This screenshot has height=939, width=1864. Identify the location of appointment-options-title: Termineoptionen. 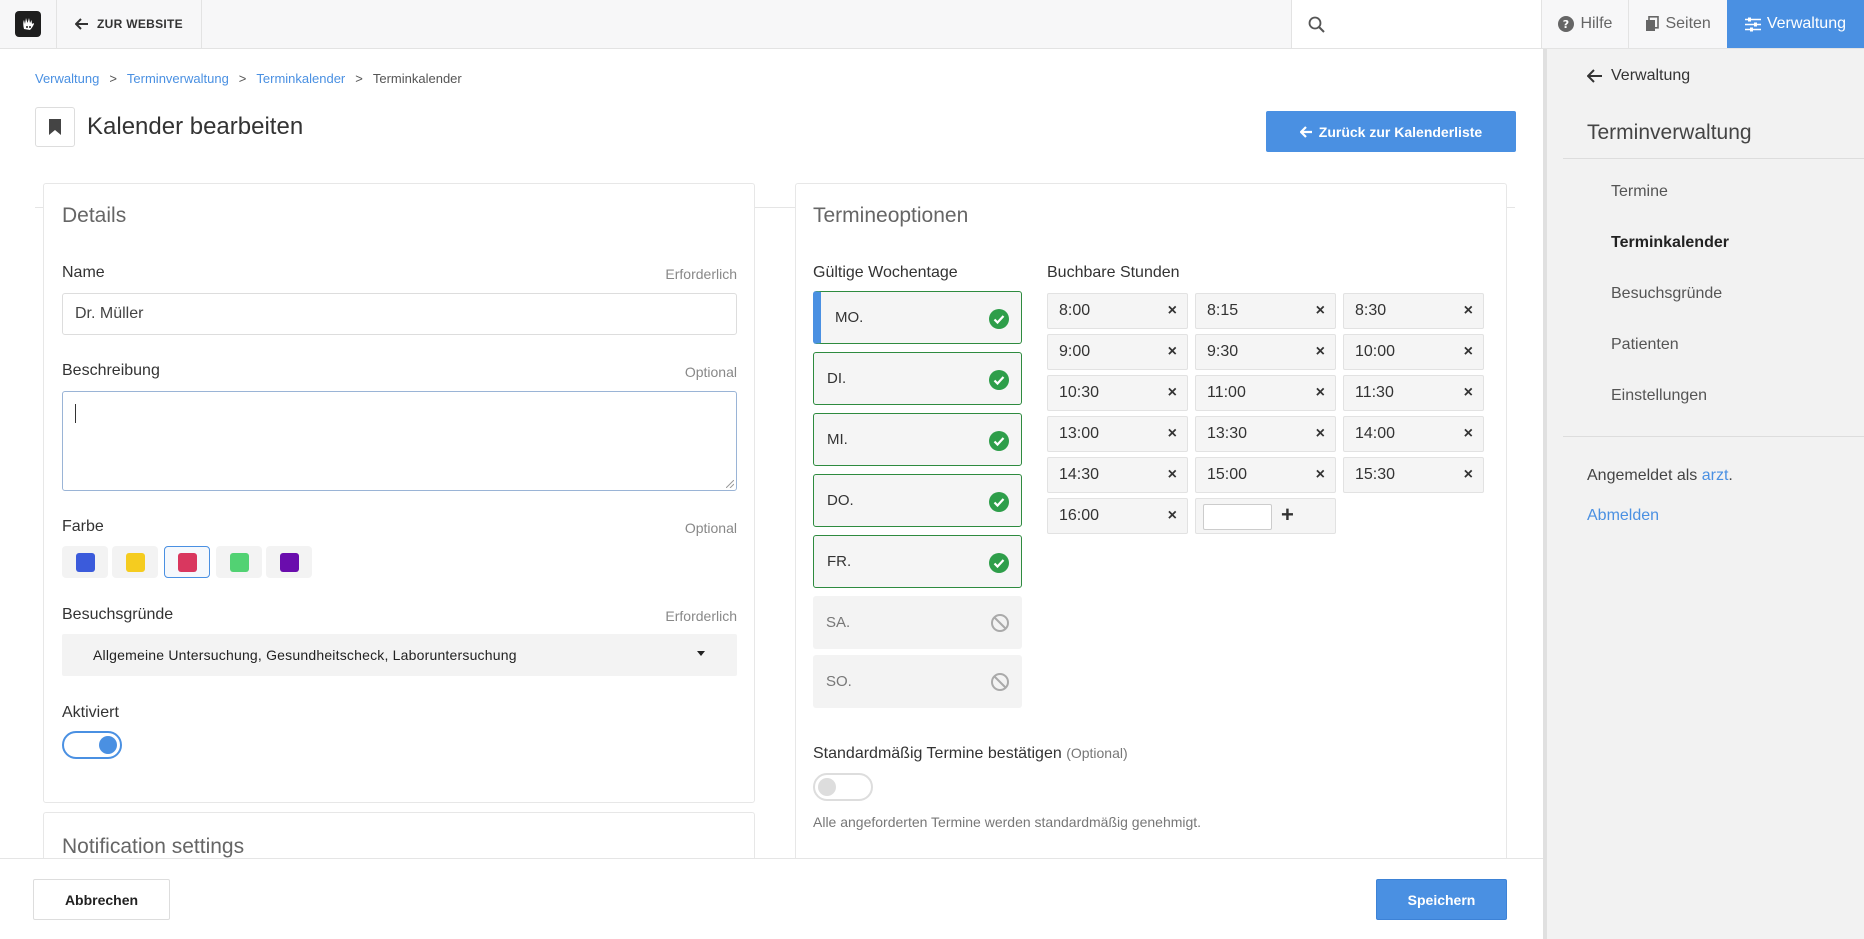
(891, 215).